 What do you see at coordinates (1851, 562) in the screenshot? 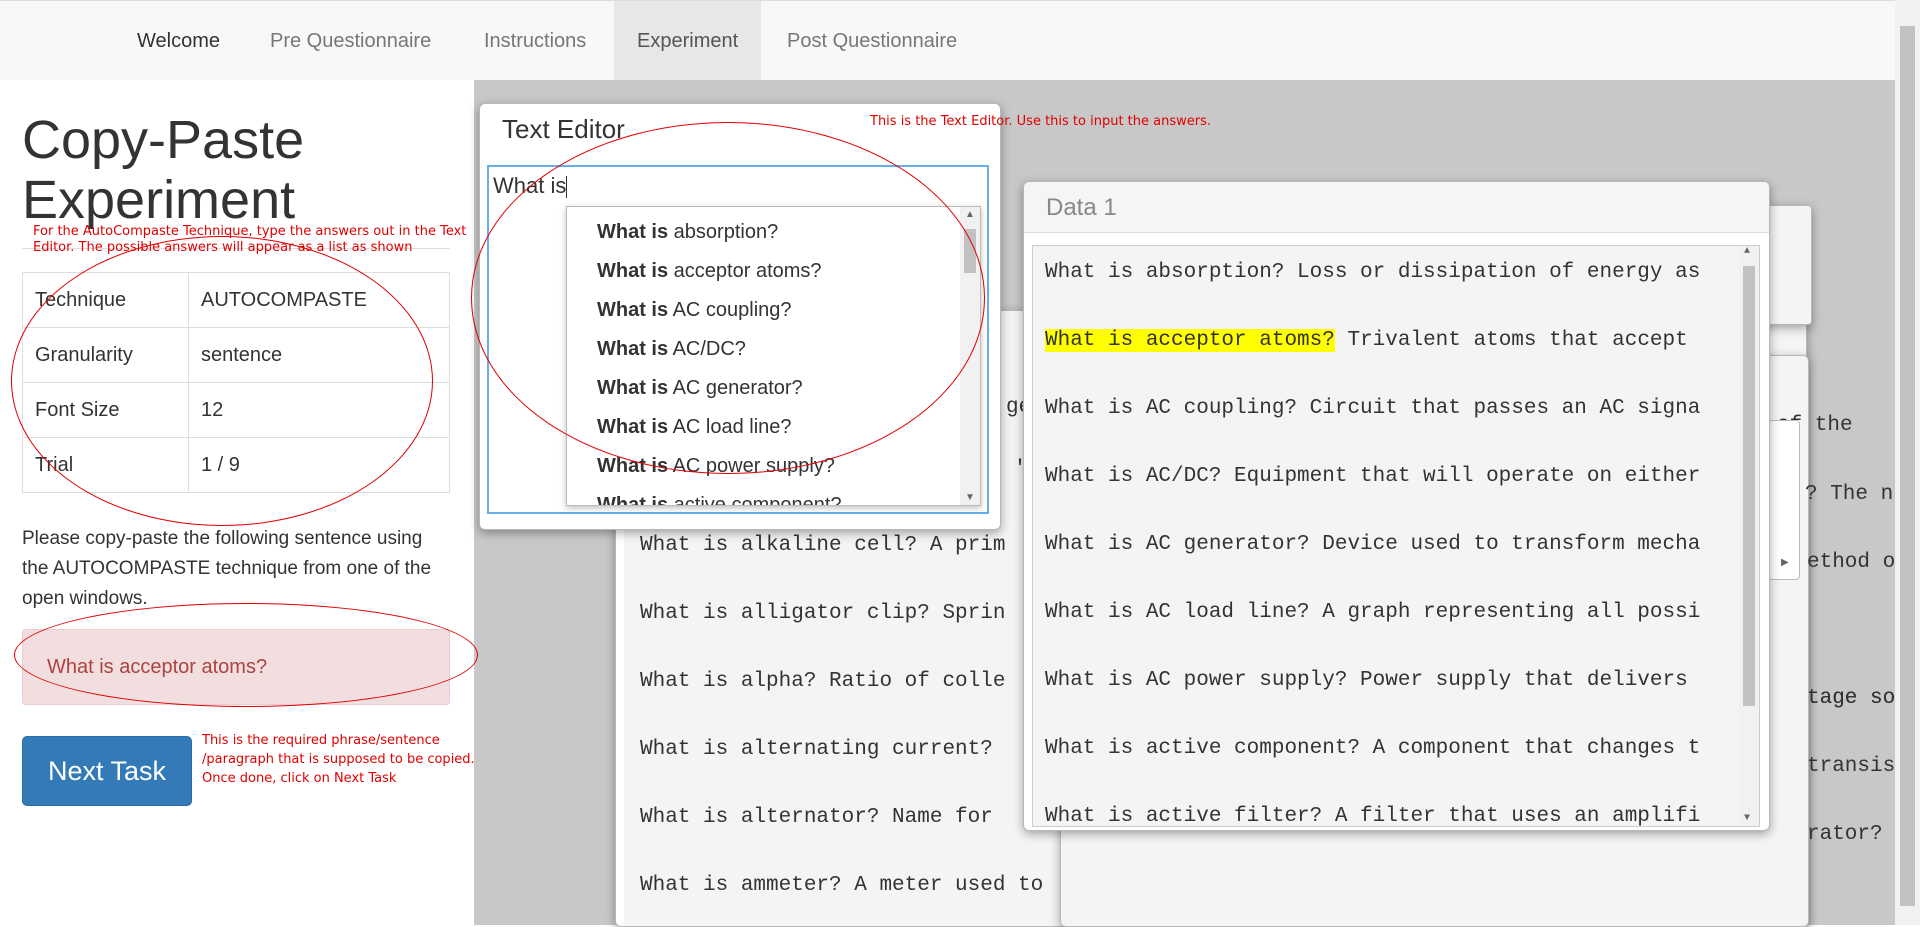
I see `text-line: ethod o` at bounding box center [1851, 562].